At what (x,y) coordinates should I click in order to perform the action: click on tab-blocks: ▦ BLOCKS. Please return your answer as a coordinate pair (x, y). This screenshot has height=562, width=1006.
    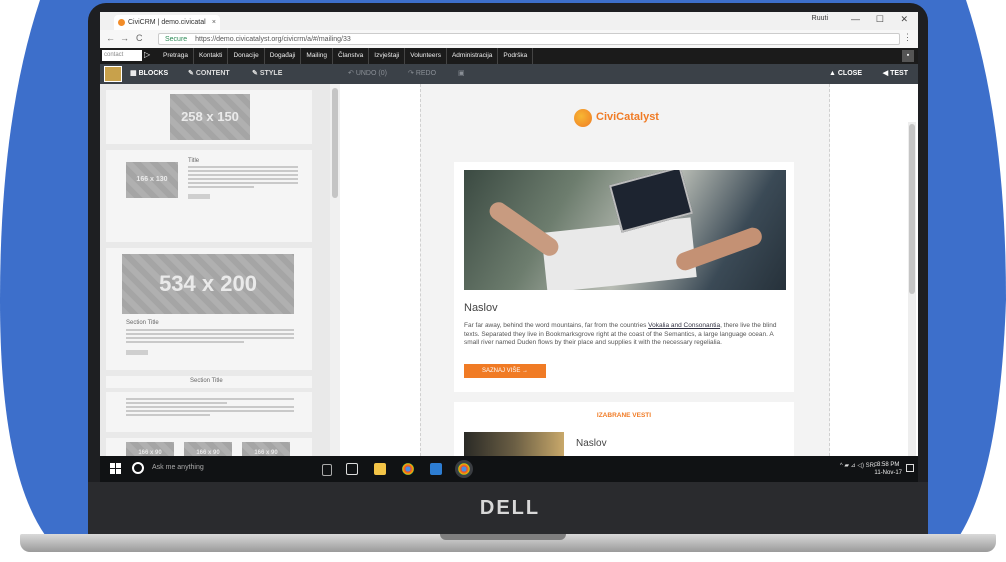
    Looking at the image, I should click on (149, 74).